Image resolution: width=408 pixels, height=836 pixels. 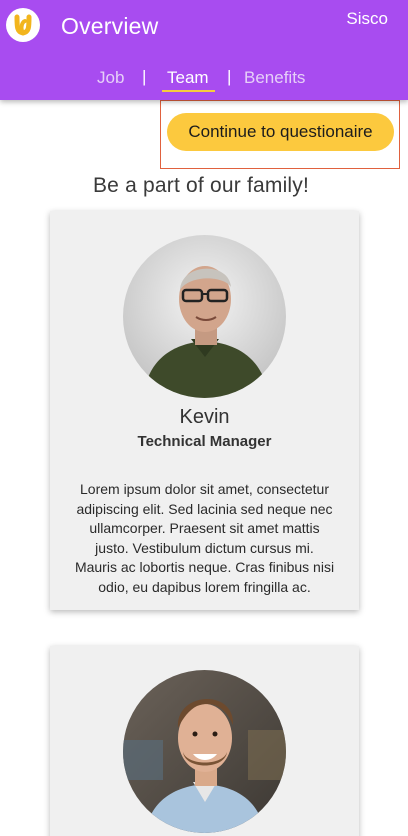 What do you see at coordinates (188, 91) in the screenshot?
I see `active-tab-indicator` at bounding box center [188, 91].